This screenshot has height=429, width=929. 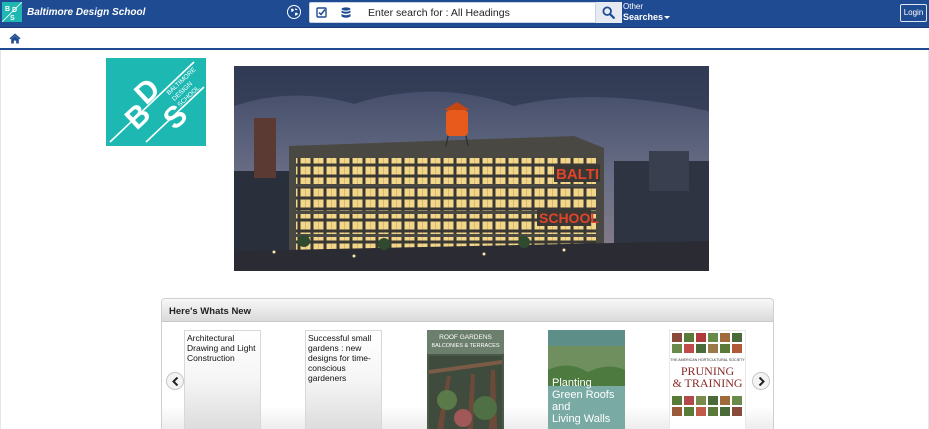 I want to click on school-logo: B D S BALTIMORE DESIGN SCHOOL, so click(x=156, y=102).